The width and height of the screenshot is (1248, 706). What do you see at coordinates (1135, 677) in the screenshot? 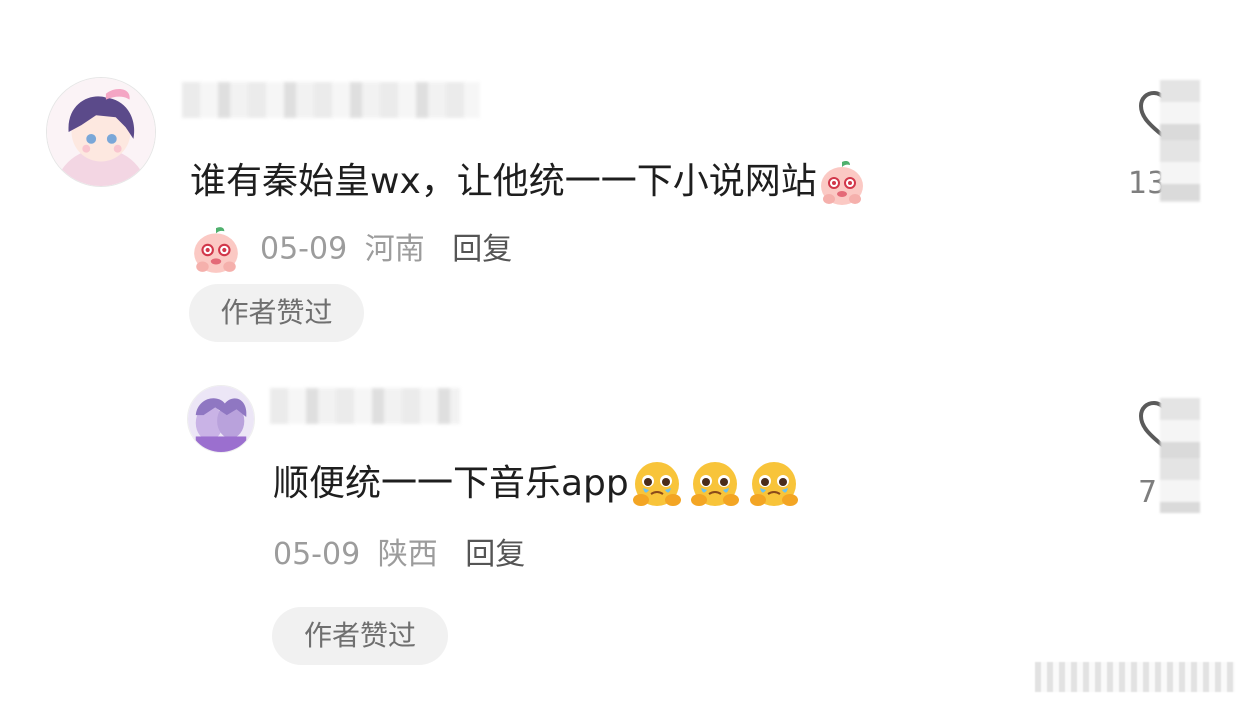
I see `watermark` at bounding box center [1135, 677].